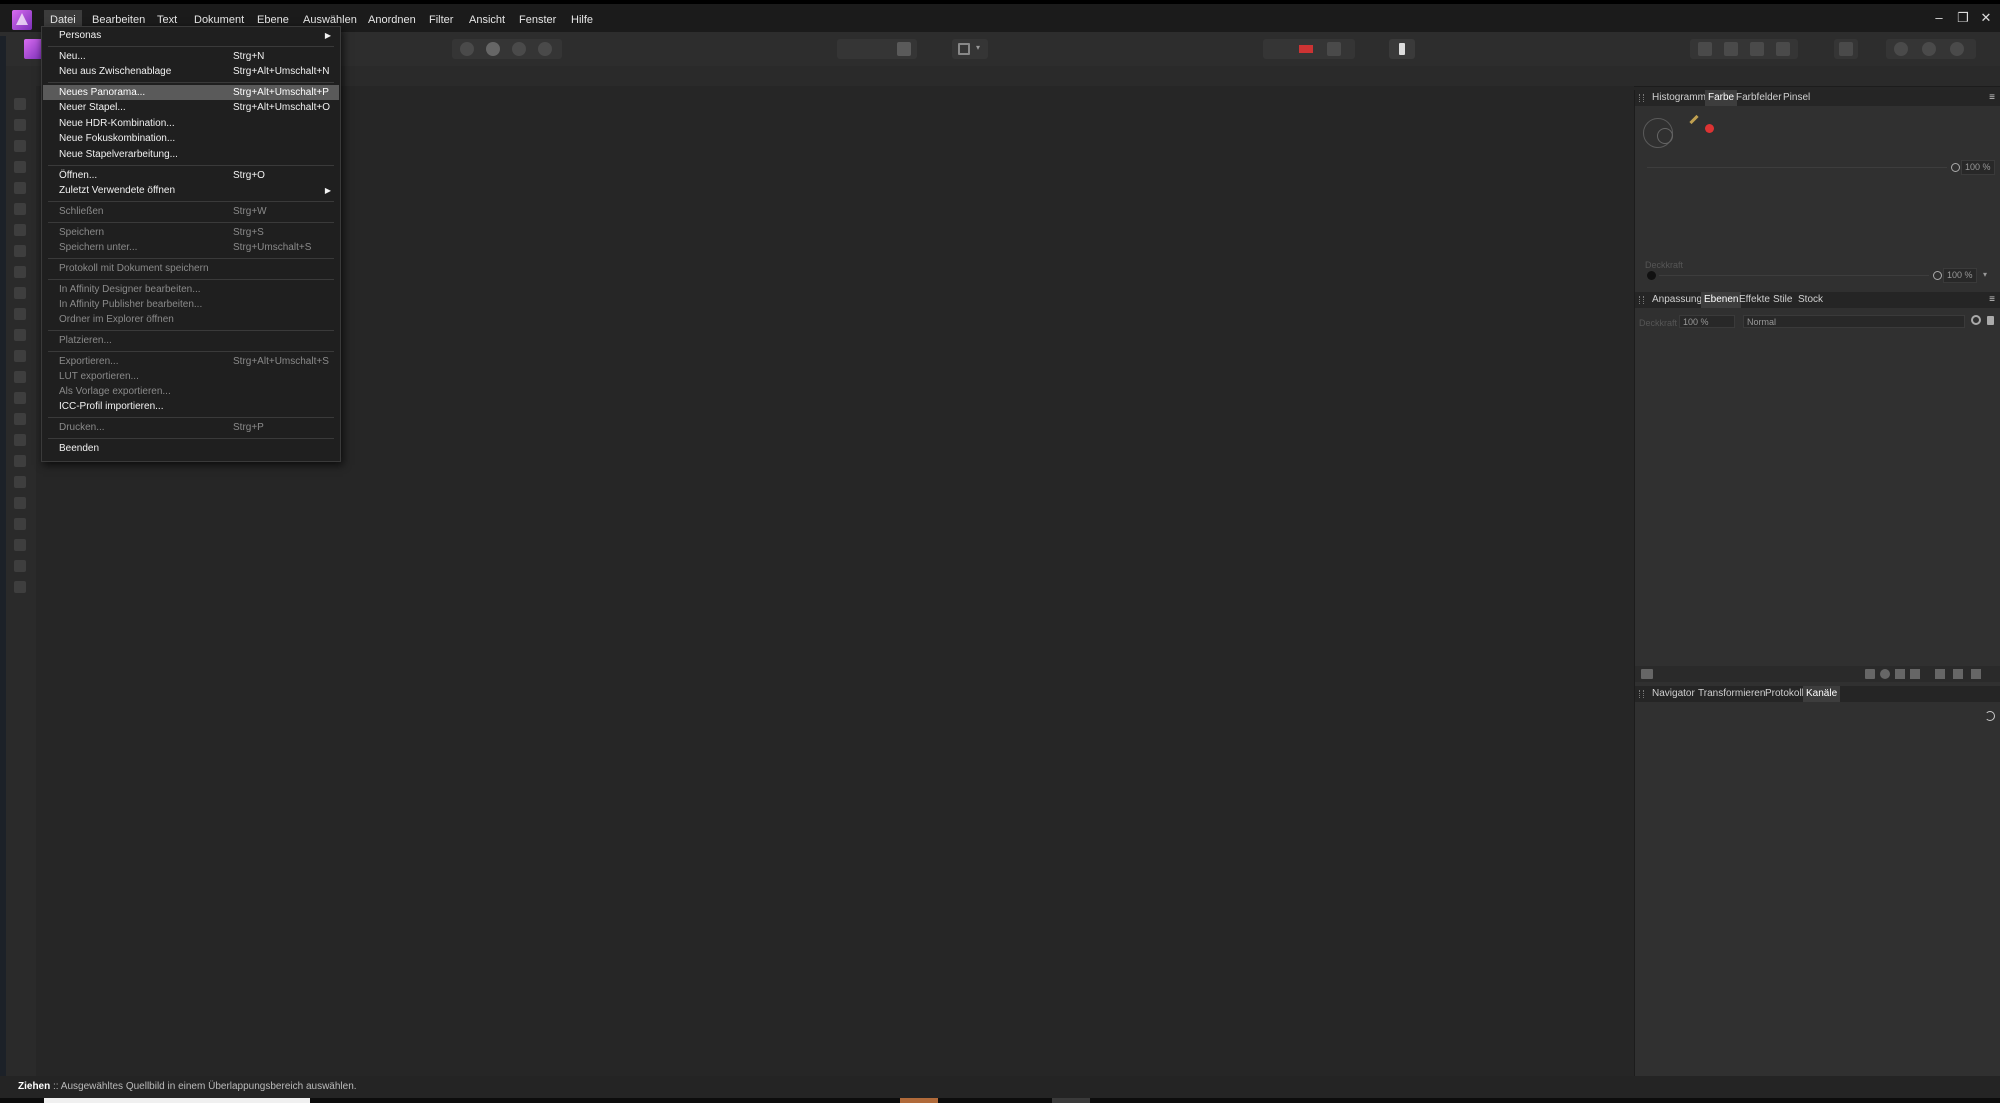 The image size is (2000, 1103). I want to click on folder-icon, so click(1940, 674).